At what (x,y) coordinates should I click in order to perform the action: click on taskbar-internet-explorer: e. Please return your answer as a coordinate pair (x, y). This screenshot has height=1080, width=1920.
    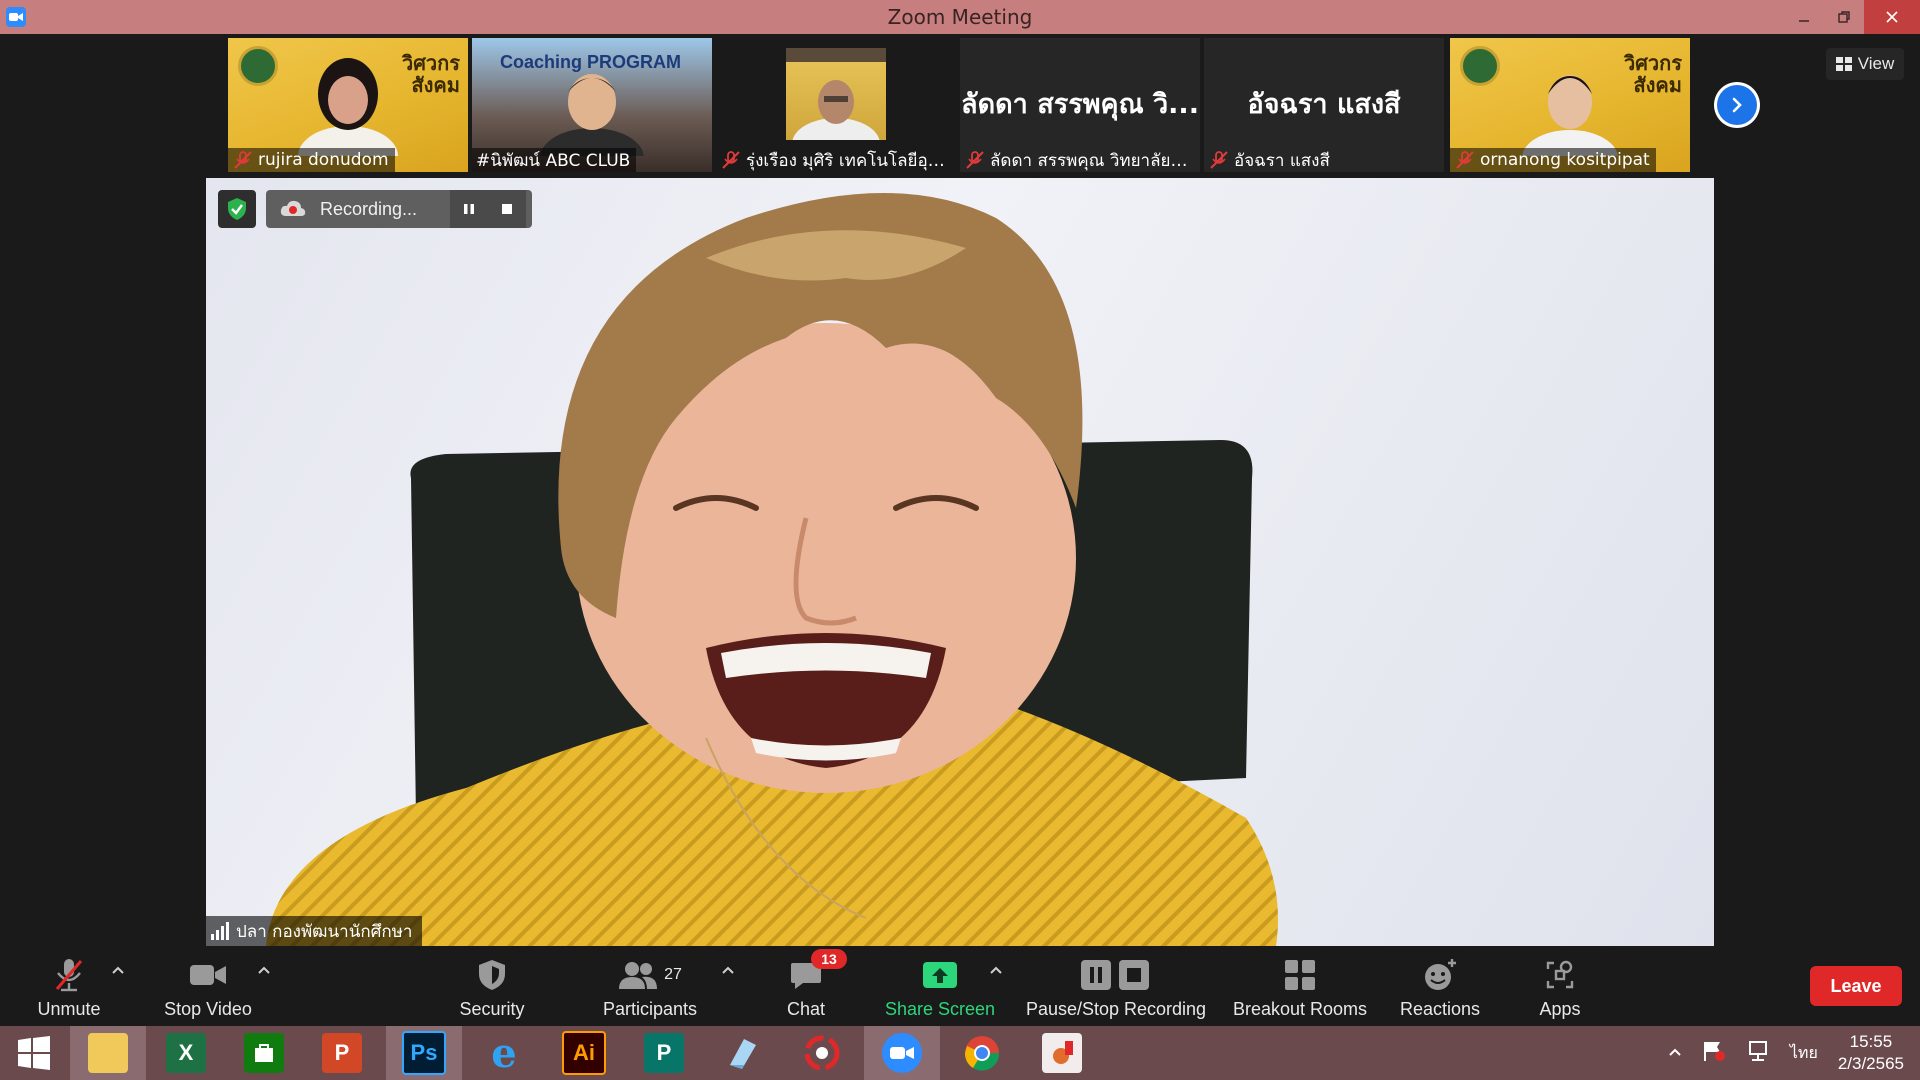
    Looking at the image, I should click on (504, 1053).